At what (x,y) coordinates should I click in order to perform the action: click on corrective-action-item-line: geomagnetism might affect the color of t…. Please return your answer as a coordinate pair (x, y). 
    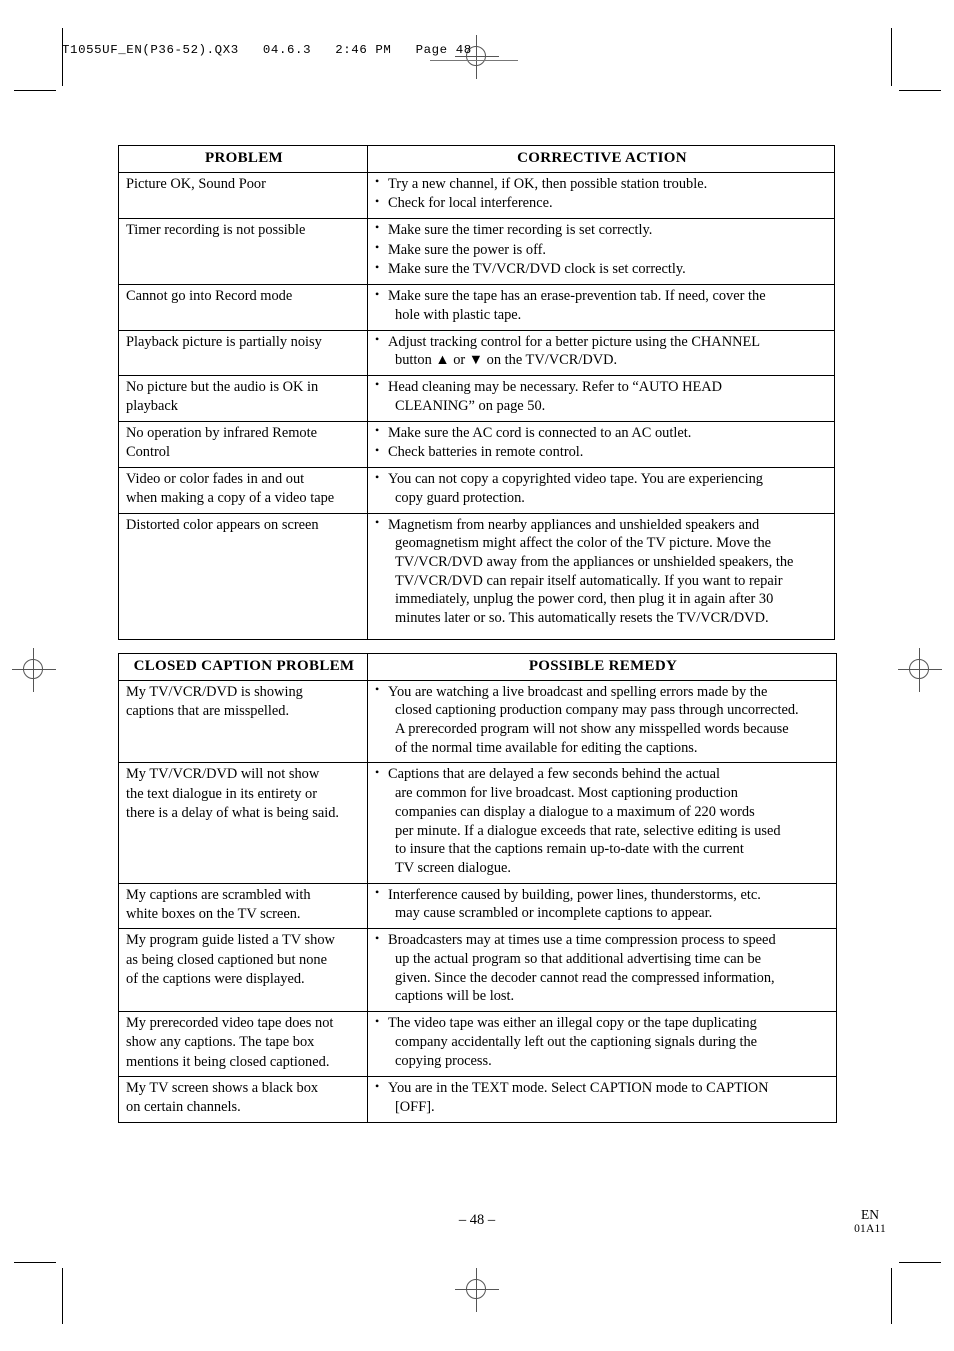
    Looking at the image, I should click on (583, 543).